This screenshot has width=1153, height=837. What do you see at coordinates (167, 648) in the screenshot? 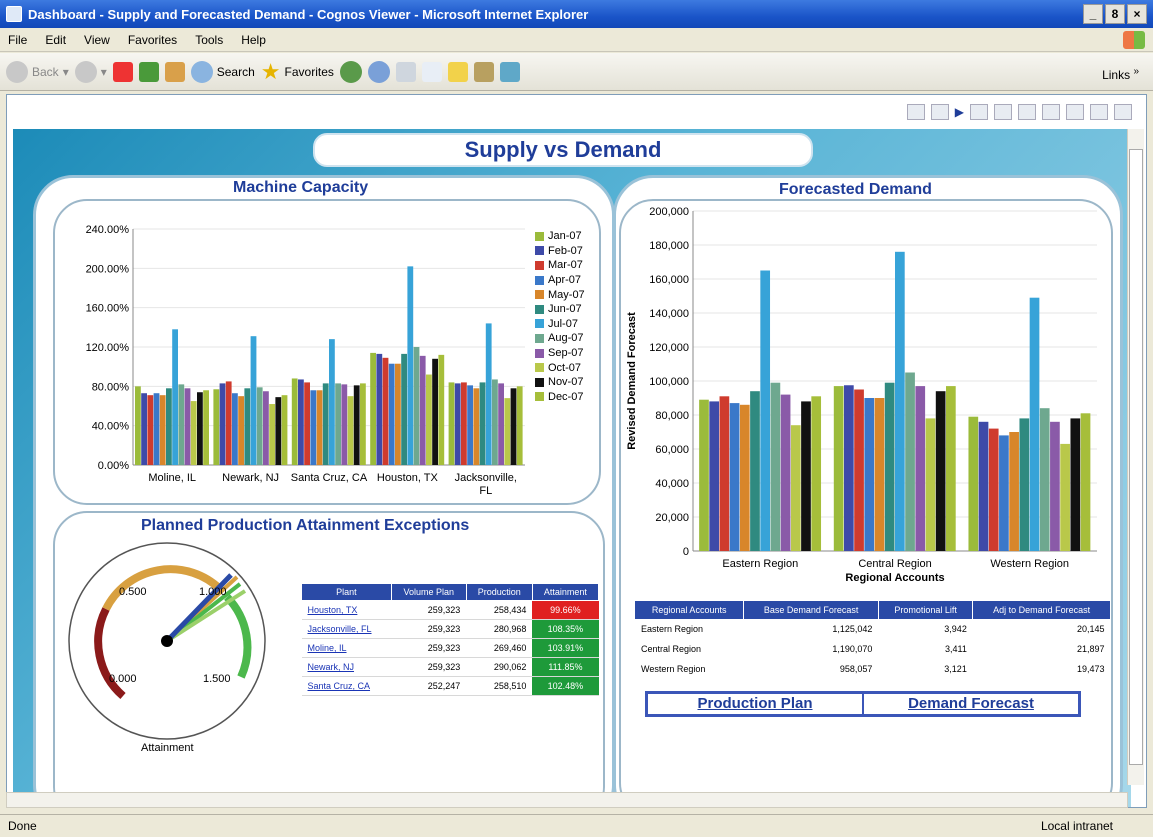
I see `attainment-gauge: 0.500 1.000 0.000 1.500 Attainment` at bounding box center [167, 648].